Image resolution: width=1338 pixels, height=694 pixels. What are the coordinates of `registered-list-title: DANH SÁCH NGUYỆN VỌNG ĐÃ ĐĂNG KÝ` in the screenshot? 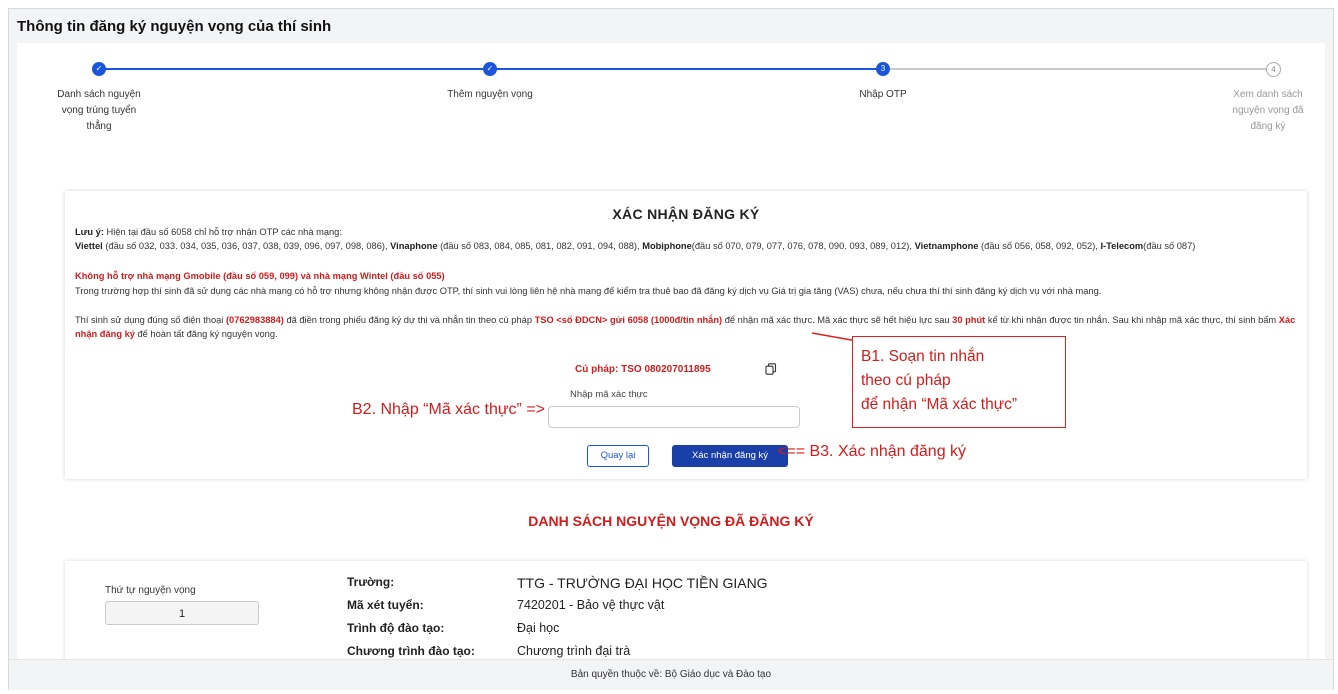 It's located at (671, 521).